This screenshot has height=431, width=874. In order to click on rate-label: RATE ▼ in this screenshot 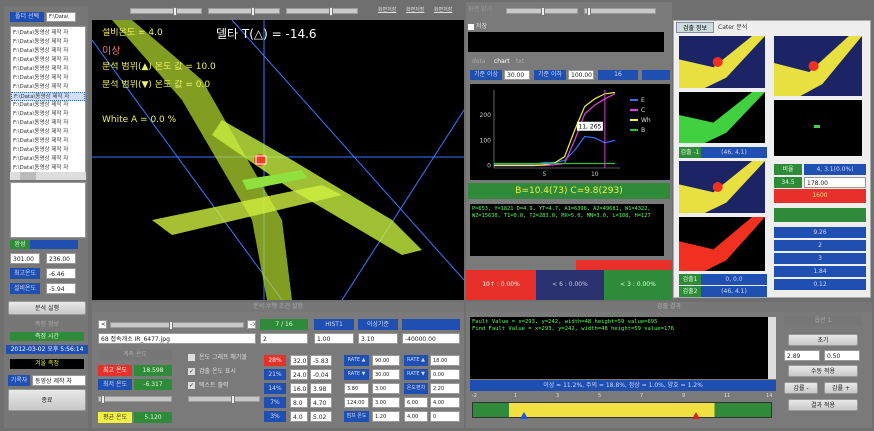, I will do `click(416, 374)`.